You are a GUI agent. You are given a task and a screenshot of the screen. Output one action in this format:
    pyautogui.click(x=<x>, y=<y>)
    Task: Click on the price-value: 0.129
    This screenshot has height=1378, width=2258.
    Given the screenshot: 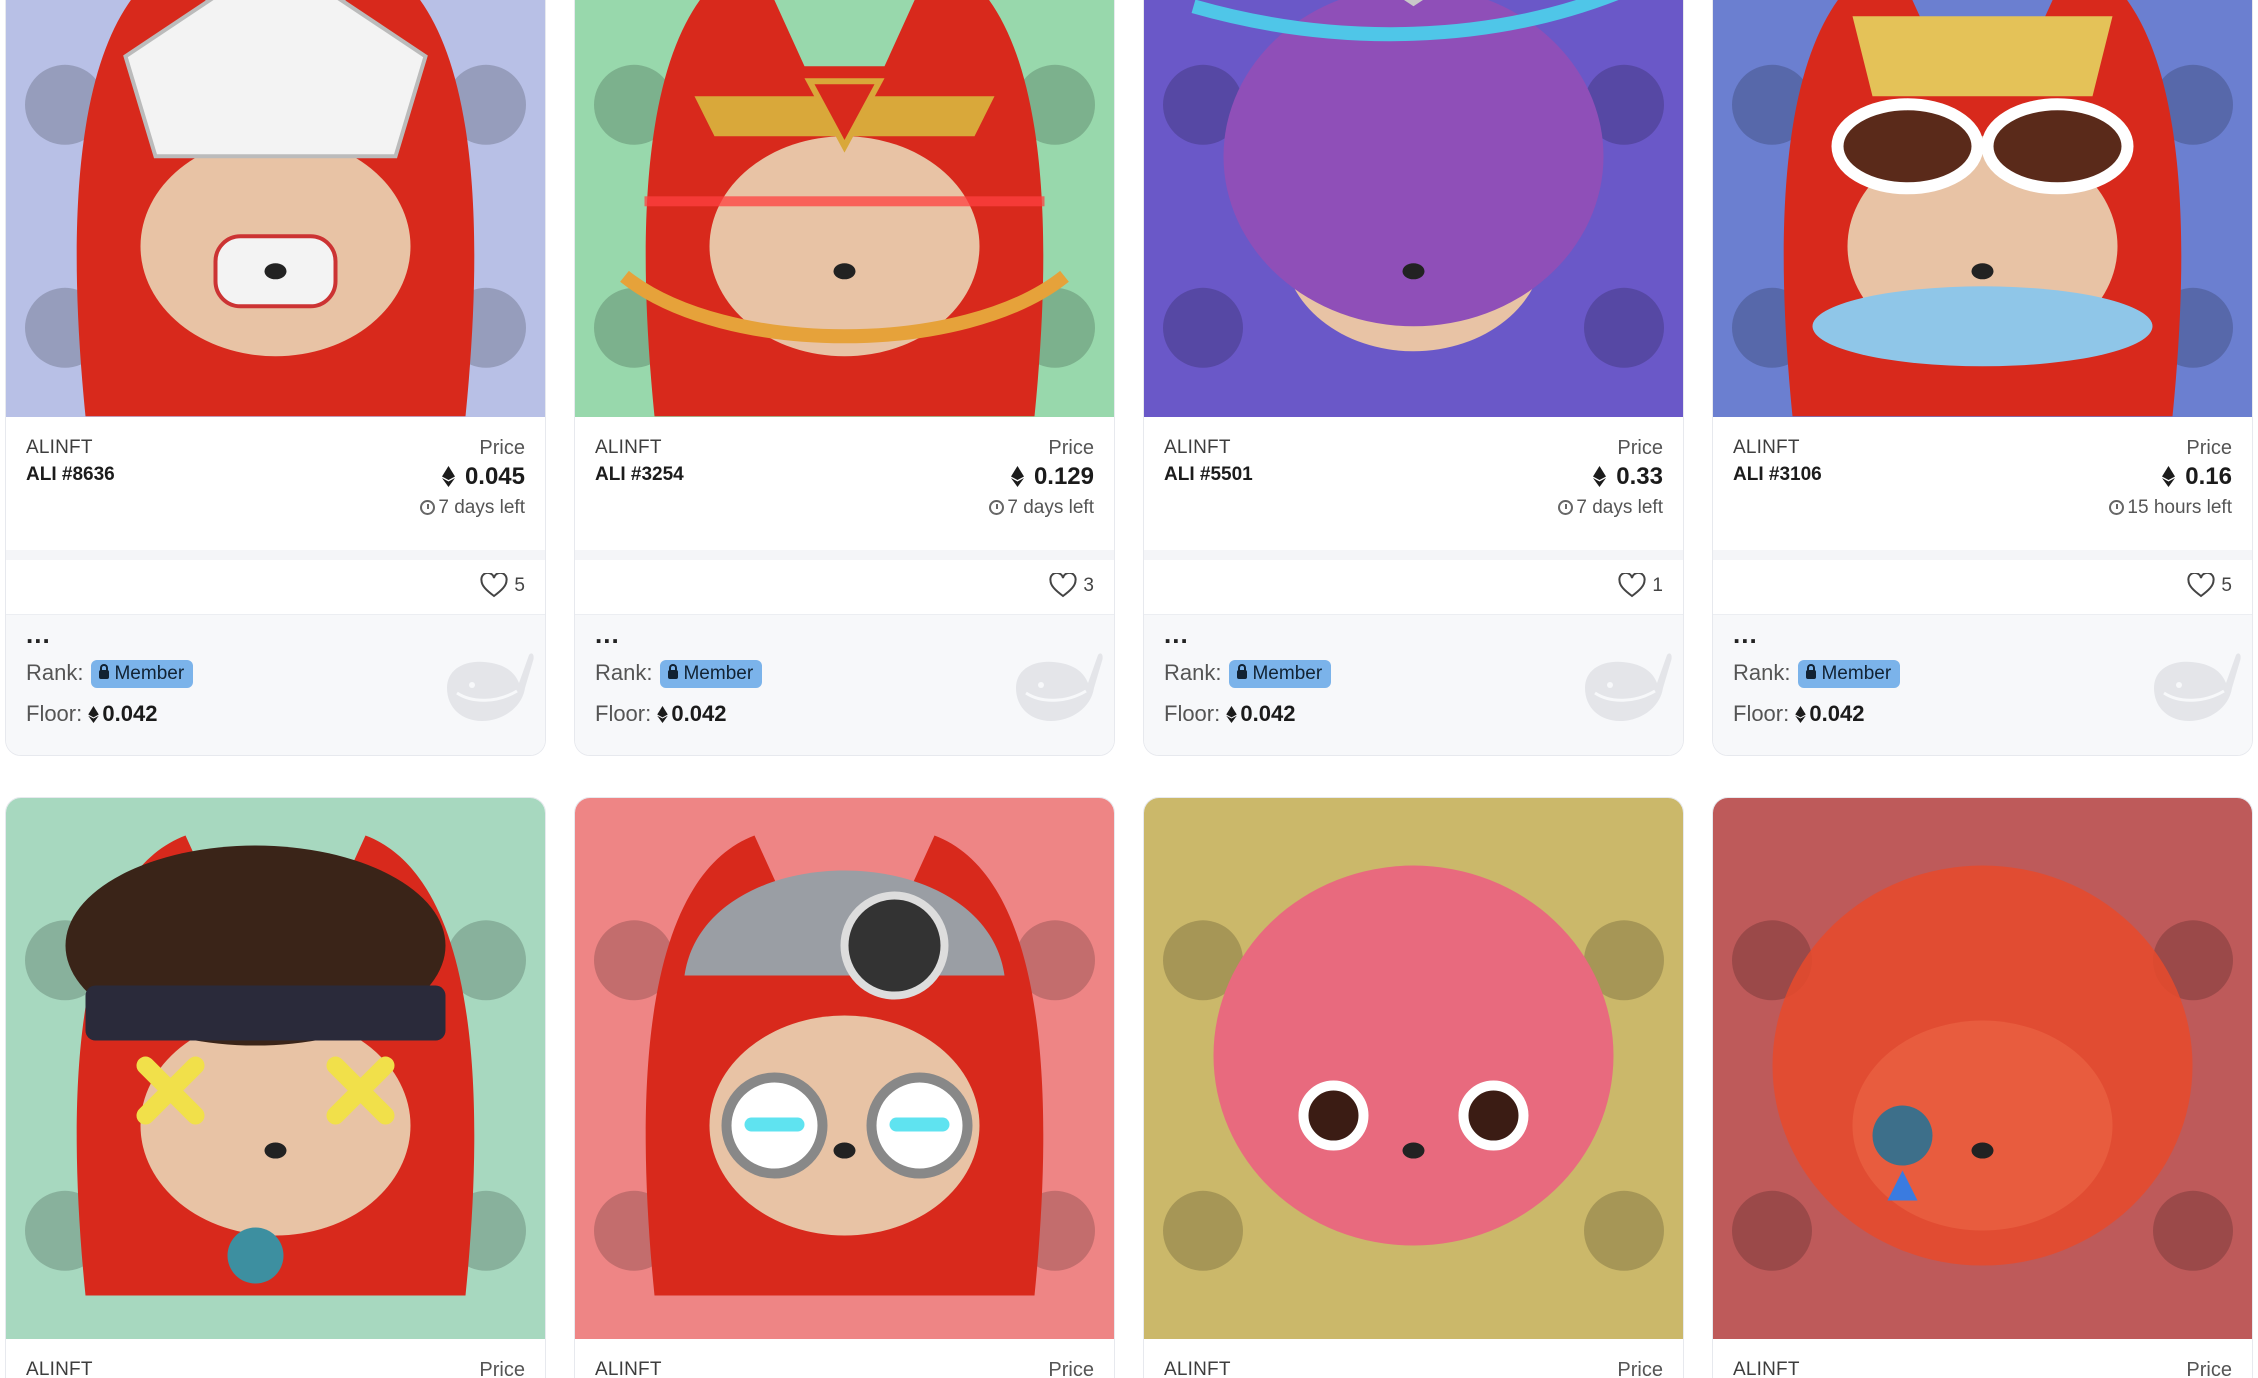 What is the action you would take?
    pyautogui.click(x=1052, y=477)
    